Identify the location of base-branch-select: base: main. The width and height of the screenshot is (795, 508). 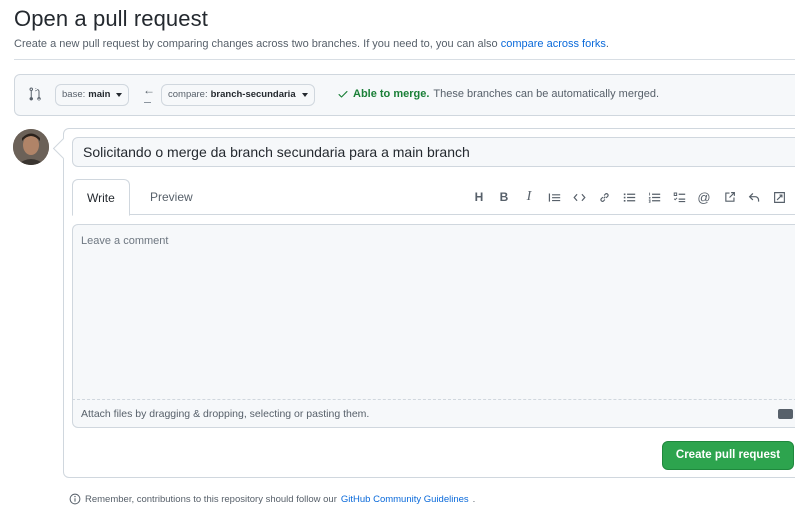
(92, 95).